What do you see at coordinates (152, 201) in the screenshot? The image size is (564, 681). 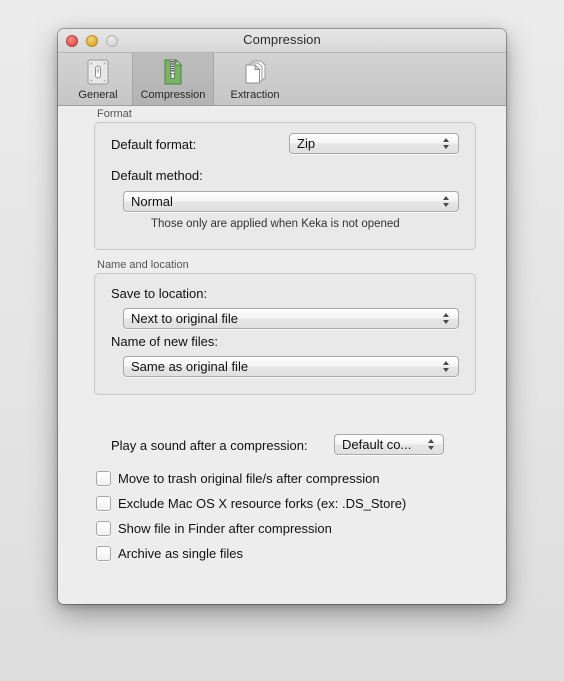 I see `default-method-value: Normal` at bounding box center [152, 201].